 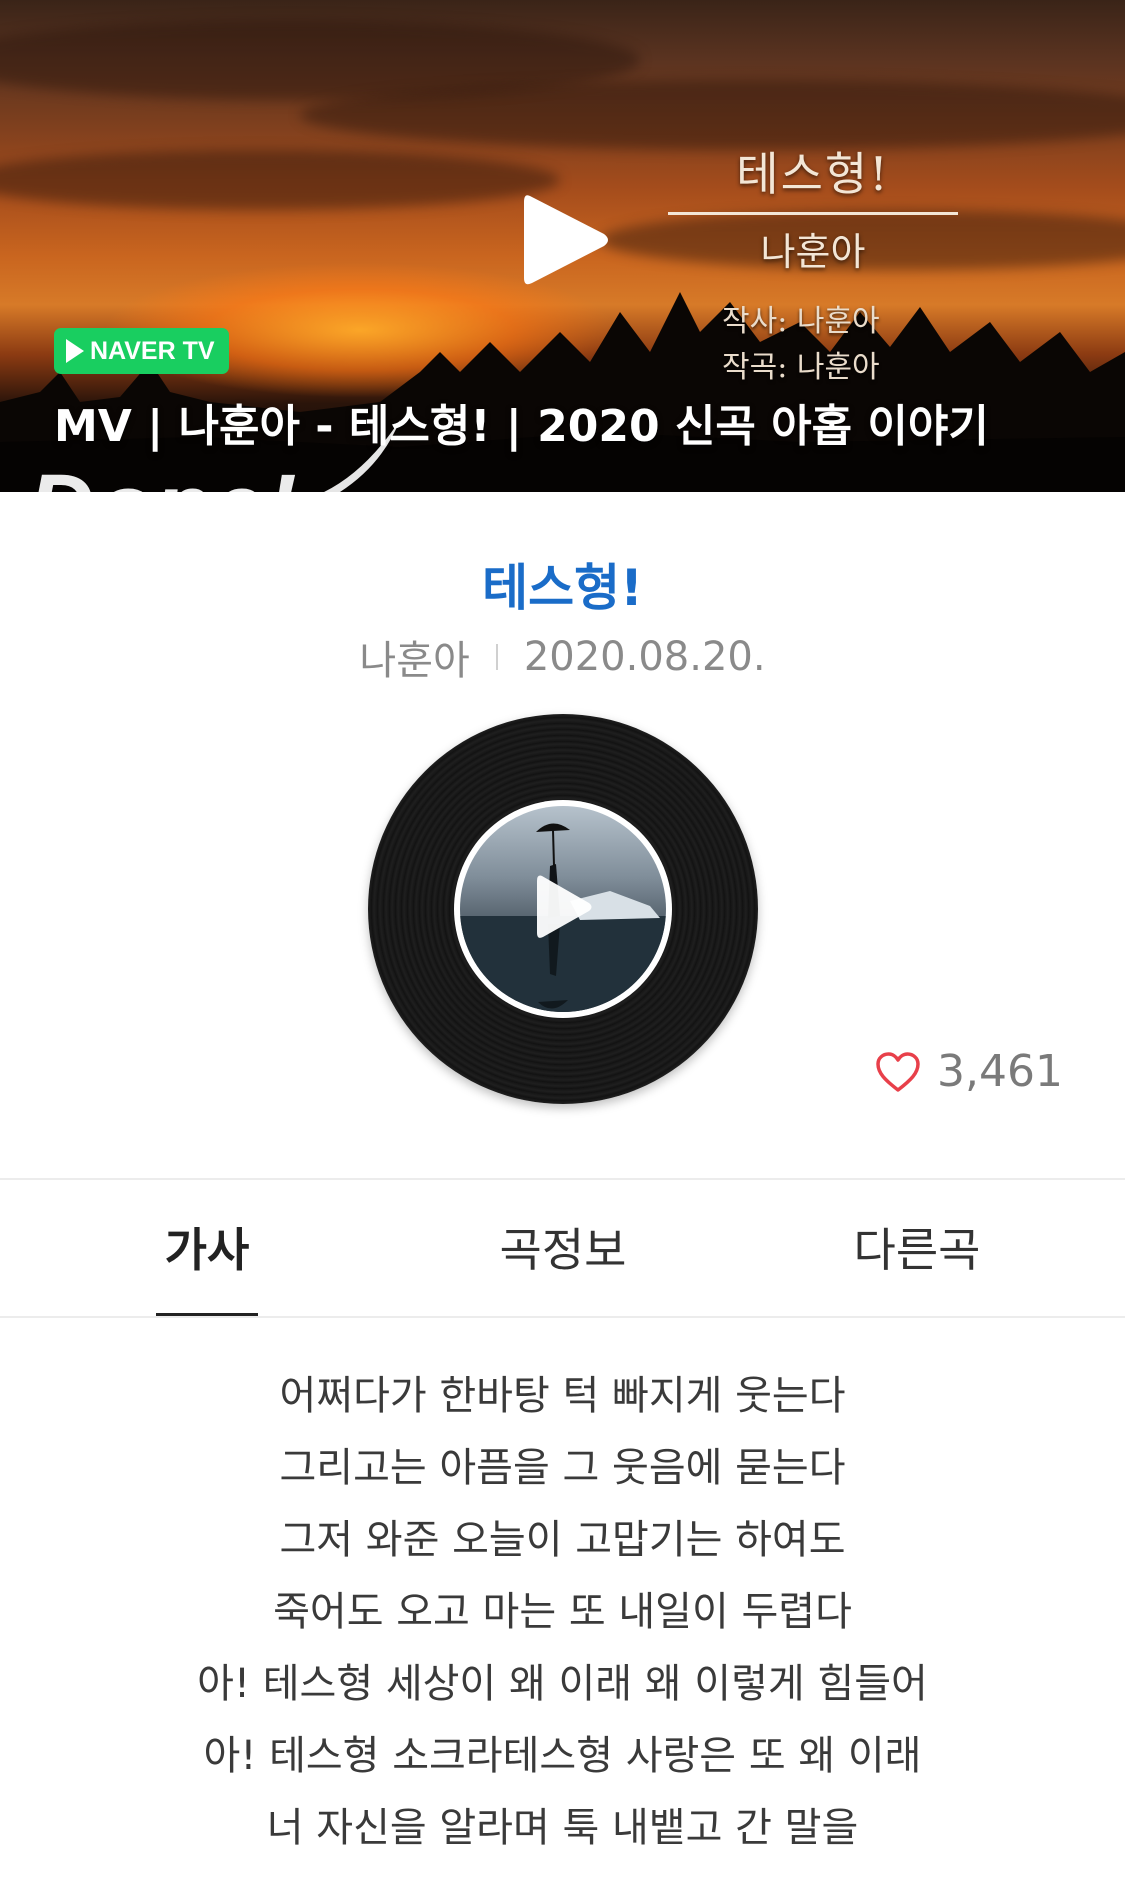 I want to click on video-play-icon, so click(x=565, y=240).